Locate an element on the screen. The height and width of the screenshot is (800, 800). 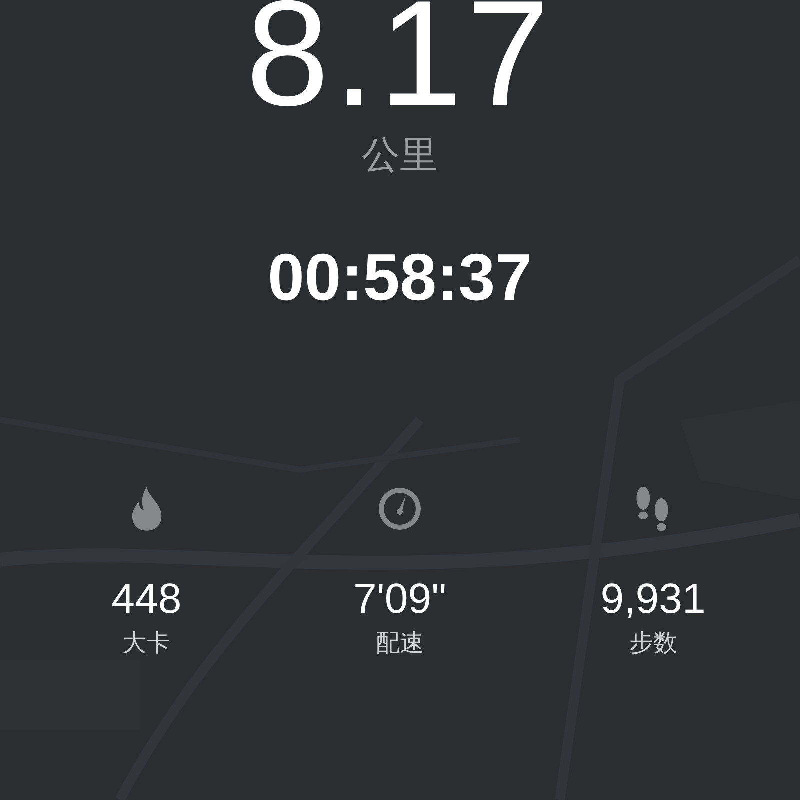
speedometer-icon is located at coordinates (399, 509).